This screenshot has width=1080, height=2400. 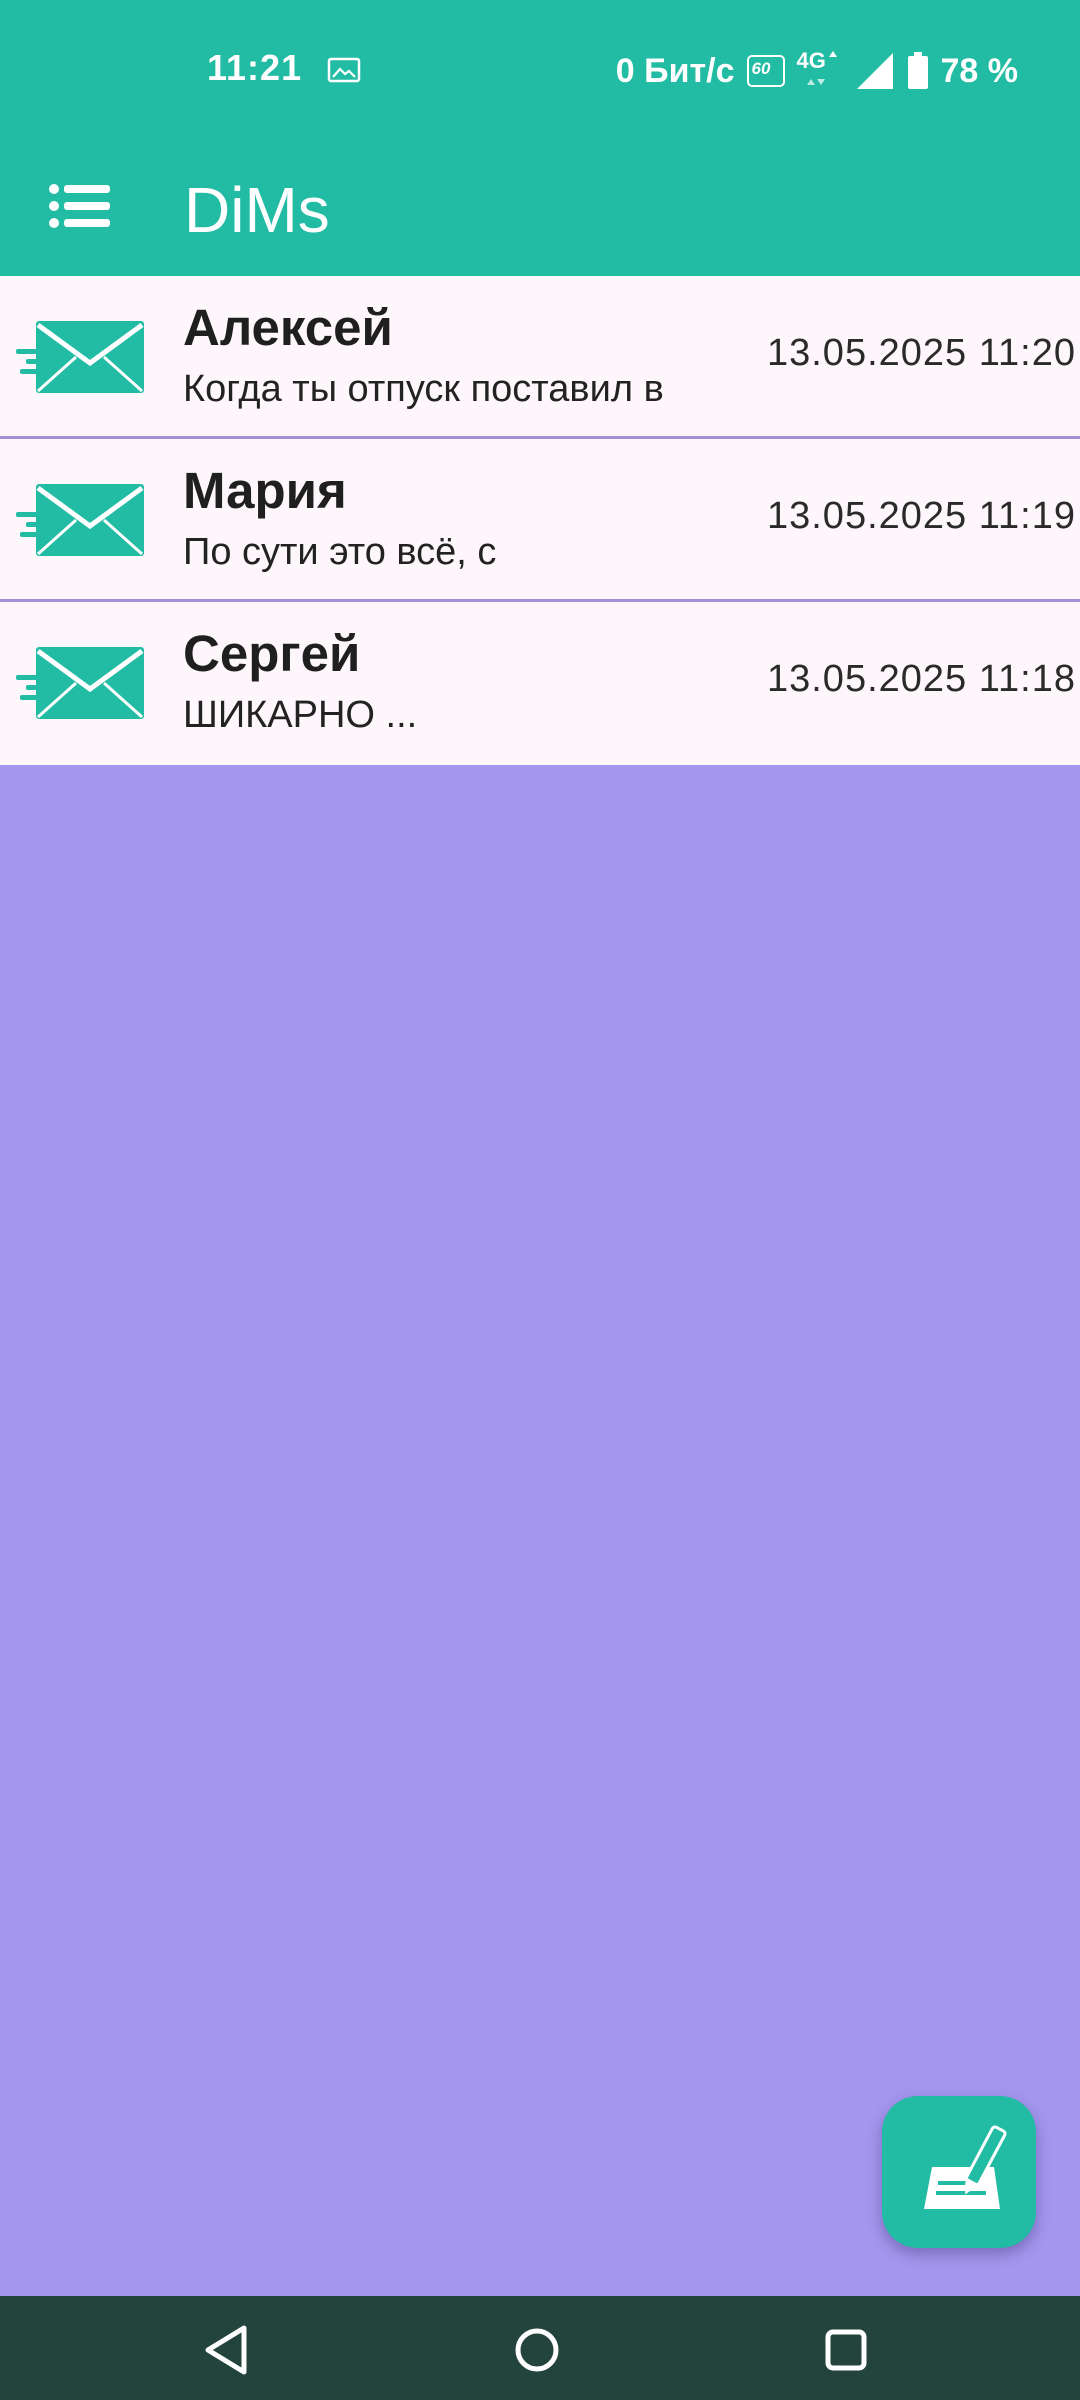 What do you see at coordinates (979, 70) in the screenshot?
I see `battery-level: 78 %` at bounding box center [979, 70].